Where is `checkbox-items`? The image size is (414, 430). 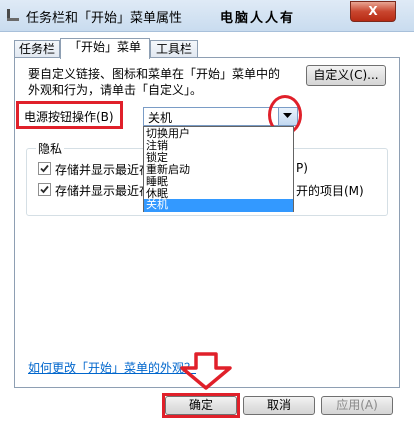
checkbox-items is located at coordinates (44, 189).